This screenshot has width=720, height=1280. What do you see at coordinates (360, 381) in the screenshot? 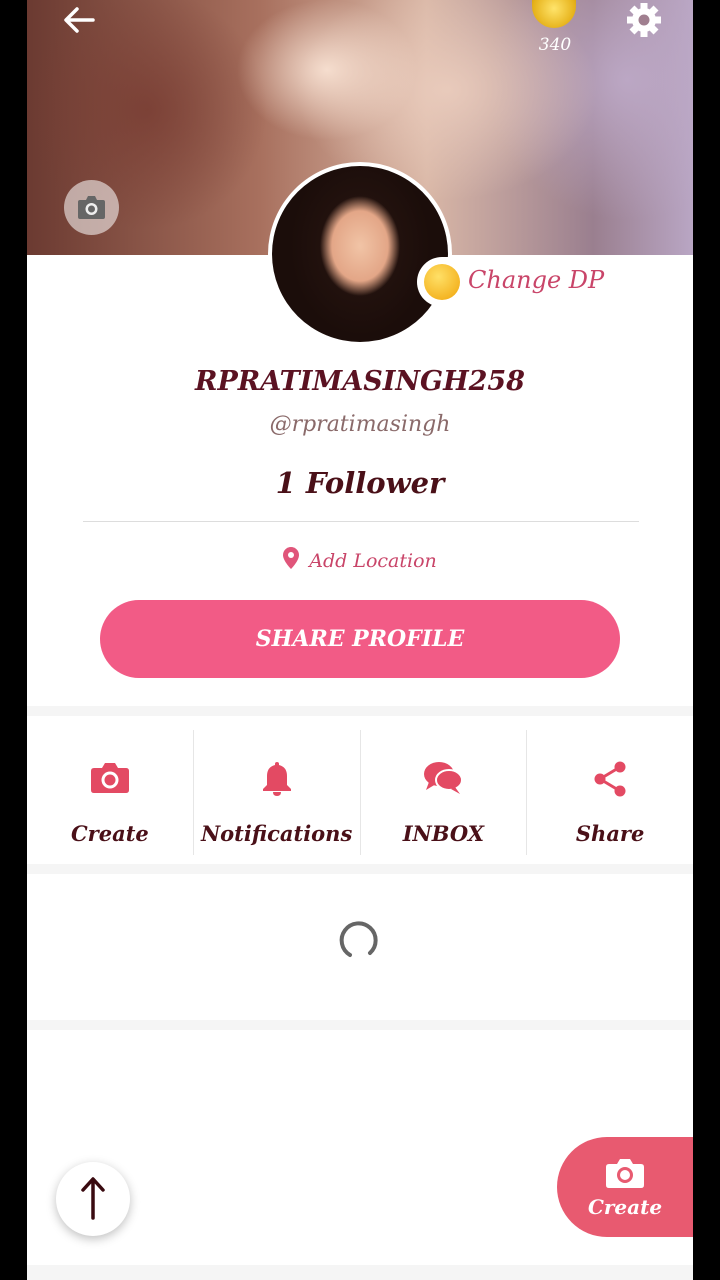
I see `profile-name: RPRATIMASINGH258` at bounding box center [360, 381].